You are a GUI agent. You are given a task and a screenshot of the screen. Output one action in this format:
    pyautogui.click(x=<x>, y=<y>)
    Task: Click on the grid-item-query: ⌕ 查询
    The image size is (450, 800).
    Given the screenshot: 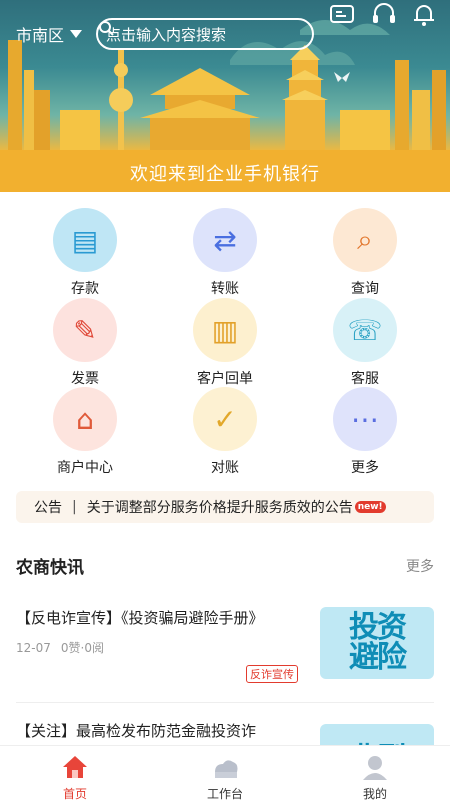 What is the action you would take?
    pyautogui.click(x=365, y=253)
    